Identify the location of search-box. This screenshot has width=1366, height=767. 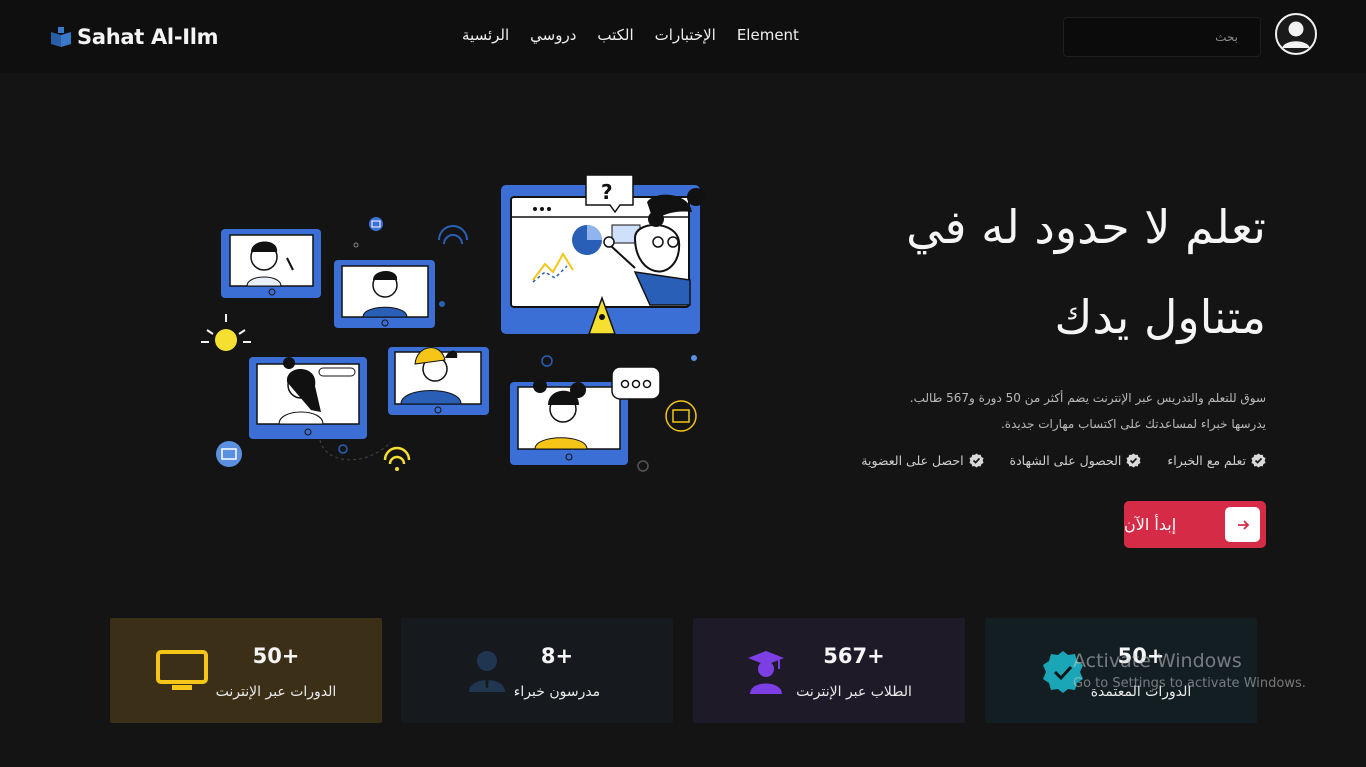
(1162, 37).